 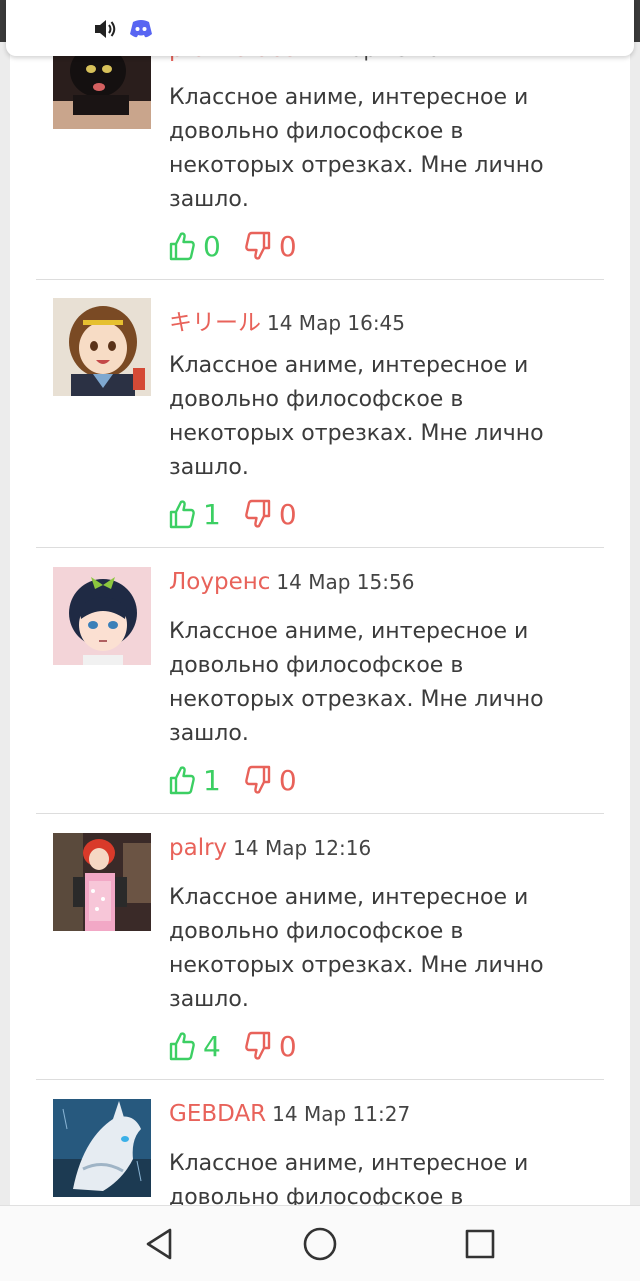 I want to click on comment-date: 14 Мар 16:45, so click(x=336, y=323).